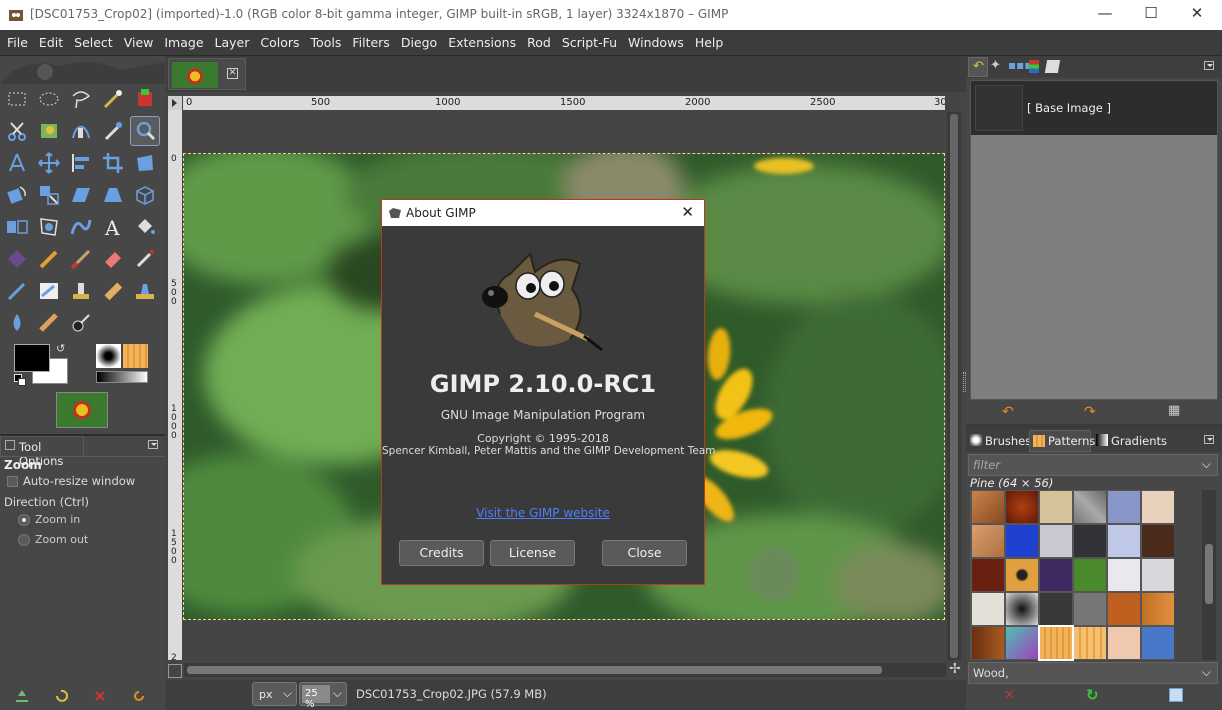 This screenshot has height=710, width=1222. What do you see at coordinates (955, 669) in the screenshot?
I see `navigate-image-icon: ✢` at bounding box center [955, 669].